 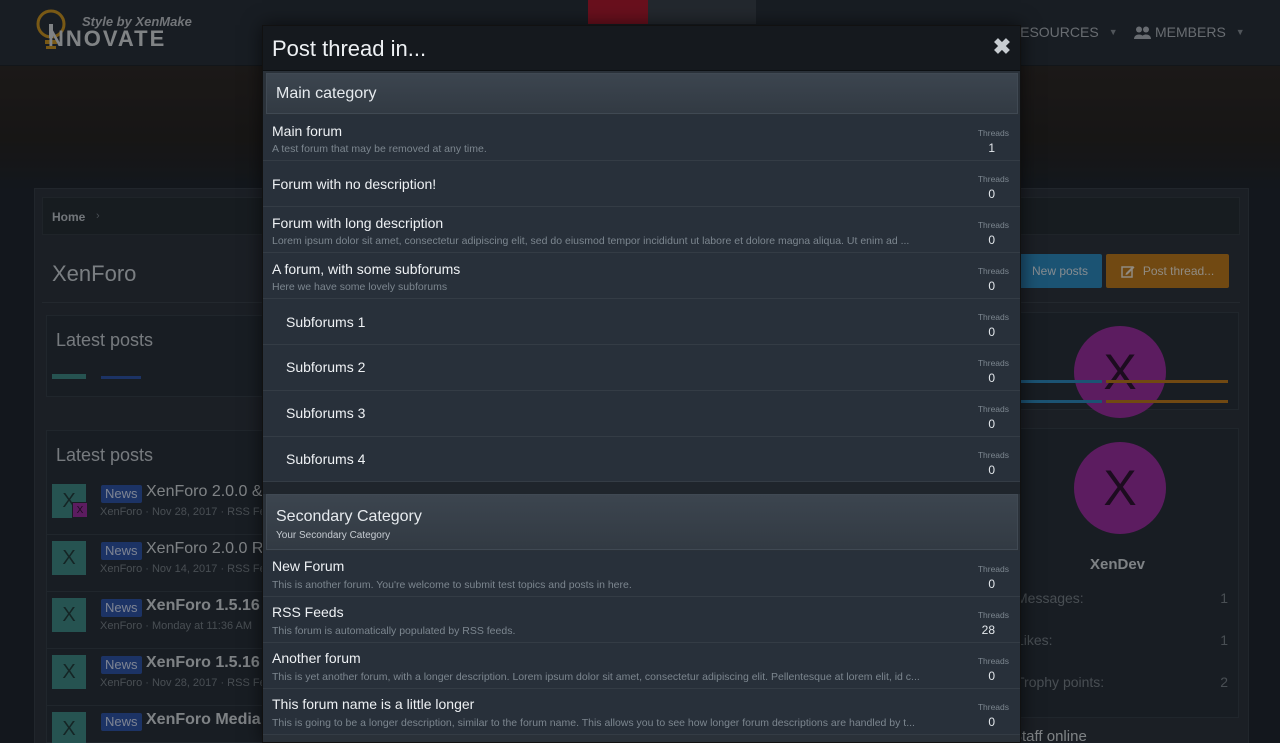 What do you see at coordinates (373, 704) in the screenshot?
I see `forum-name: This forum name is a little longer` at bounding box center [373, 704].